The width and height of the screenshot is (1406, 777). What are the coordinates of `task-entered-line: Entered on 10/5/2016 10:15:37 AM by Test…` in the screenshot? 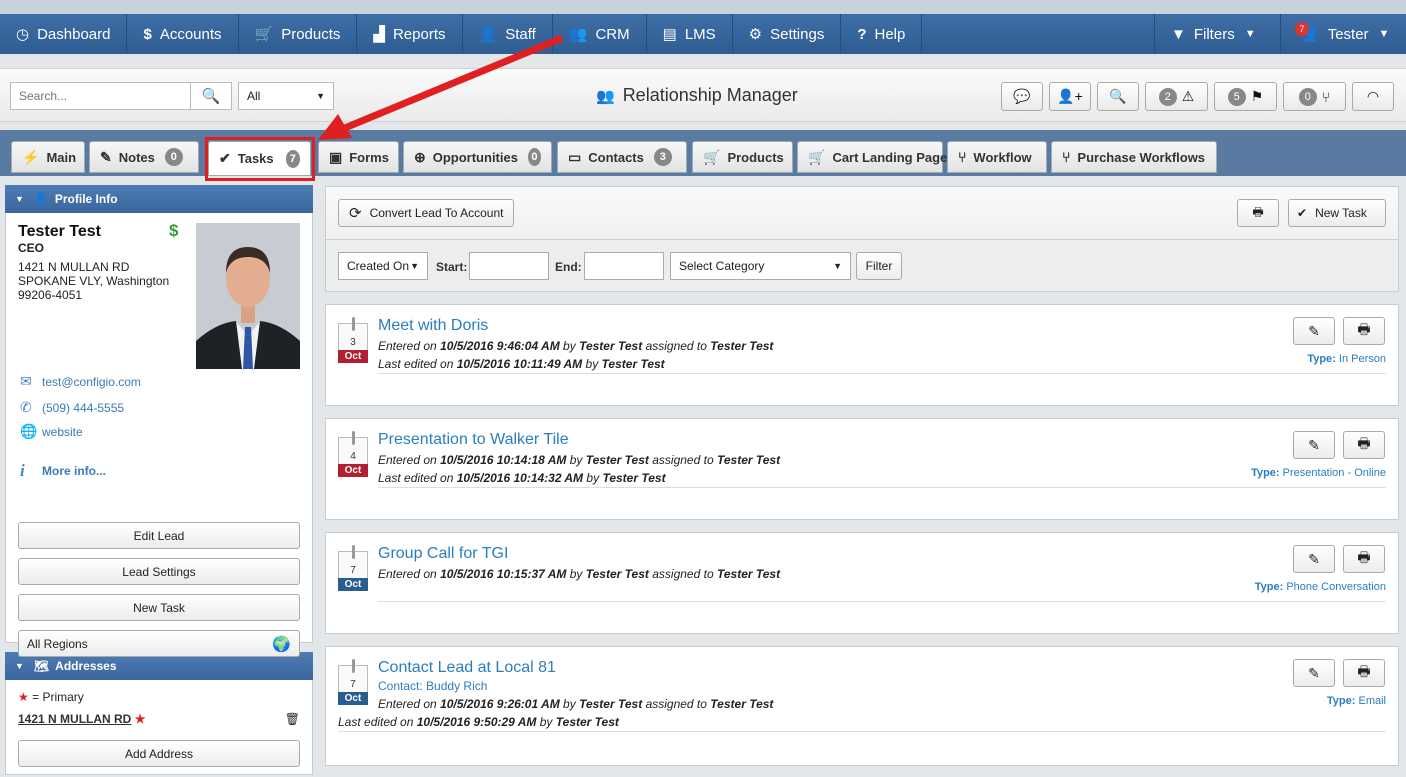 It's located at (579, 574).